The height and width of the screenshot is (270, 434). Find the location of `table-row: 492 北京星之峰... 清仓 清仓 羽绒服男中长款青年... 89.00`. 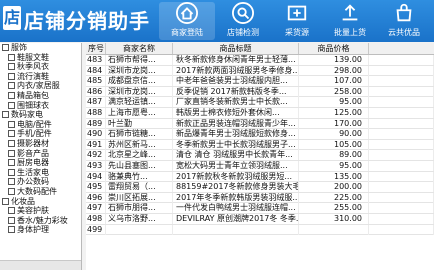

table-row: 492 北京星之峰... 清仓 清仓 羽绒服男中长款青年... 89.00 is located at coordinates (260, 155).